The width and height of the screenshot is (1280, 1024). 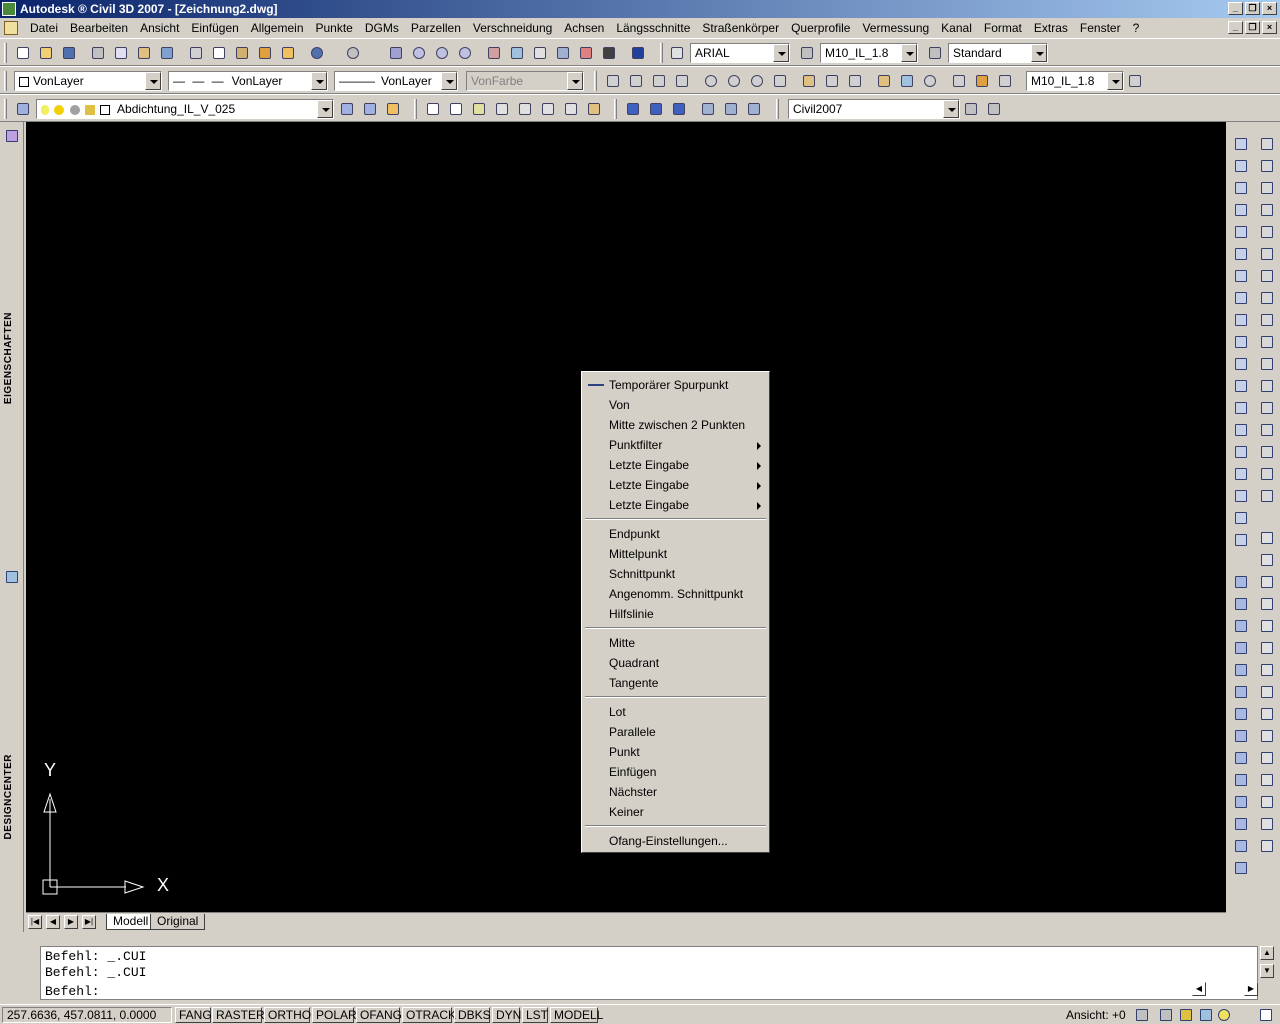 I want to click on fillet-icon, so click(x=1267, y=474).